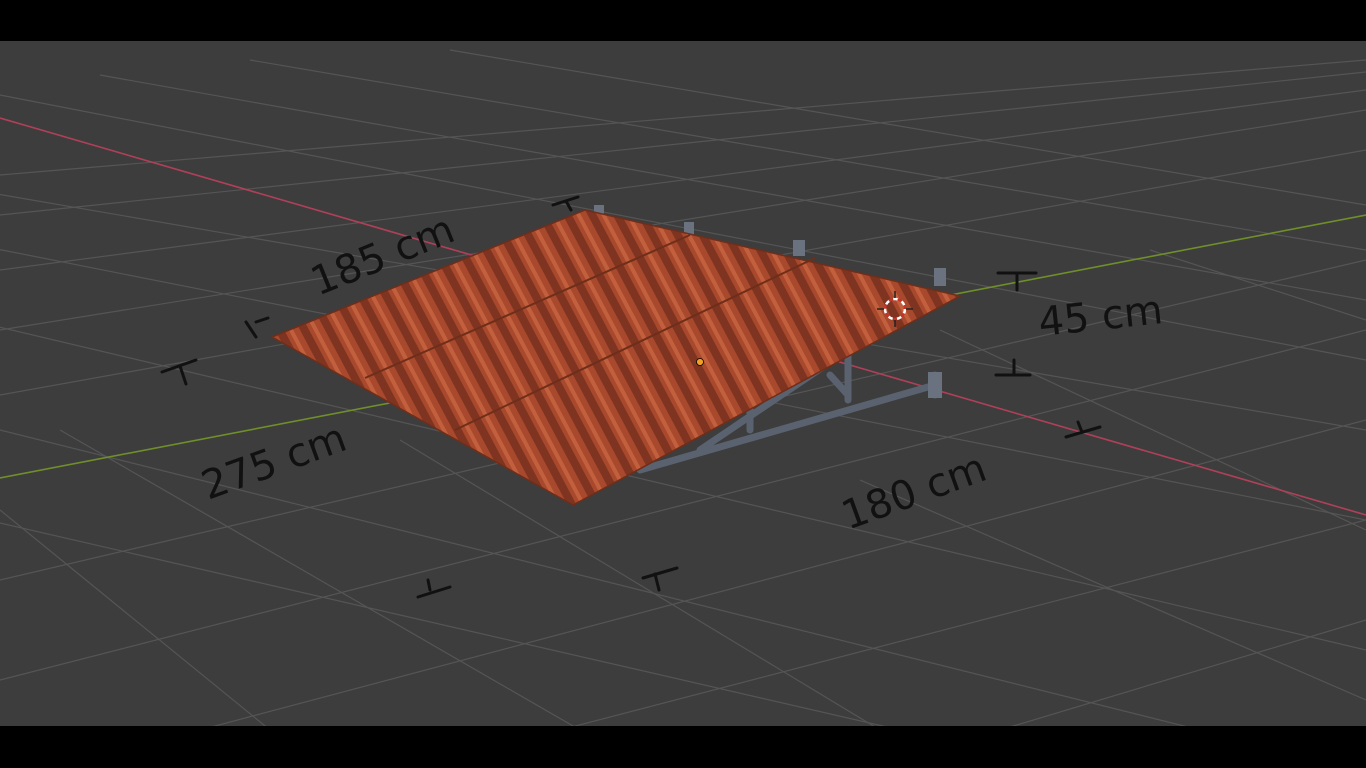 Image resolution: width=1366 pixels, height=768 pixels. I want to click on dimension-label-275: 275 cm, so click(274, 462).